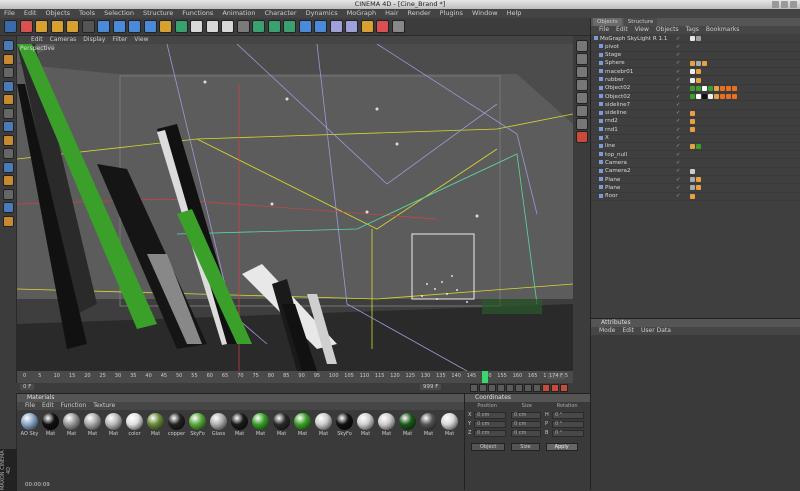 This screenshot has height=491, width=800. I want to click on viewport-menu-display: Display, so click(94, 40).